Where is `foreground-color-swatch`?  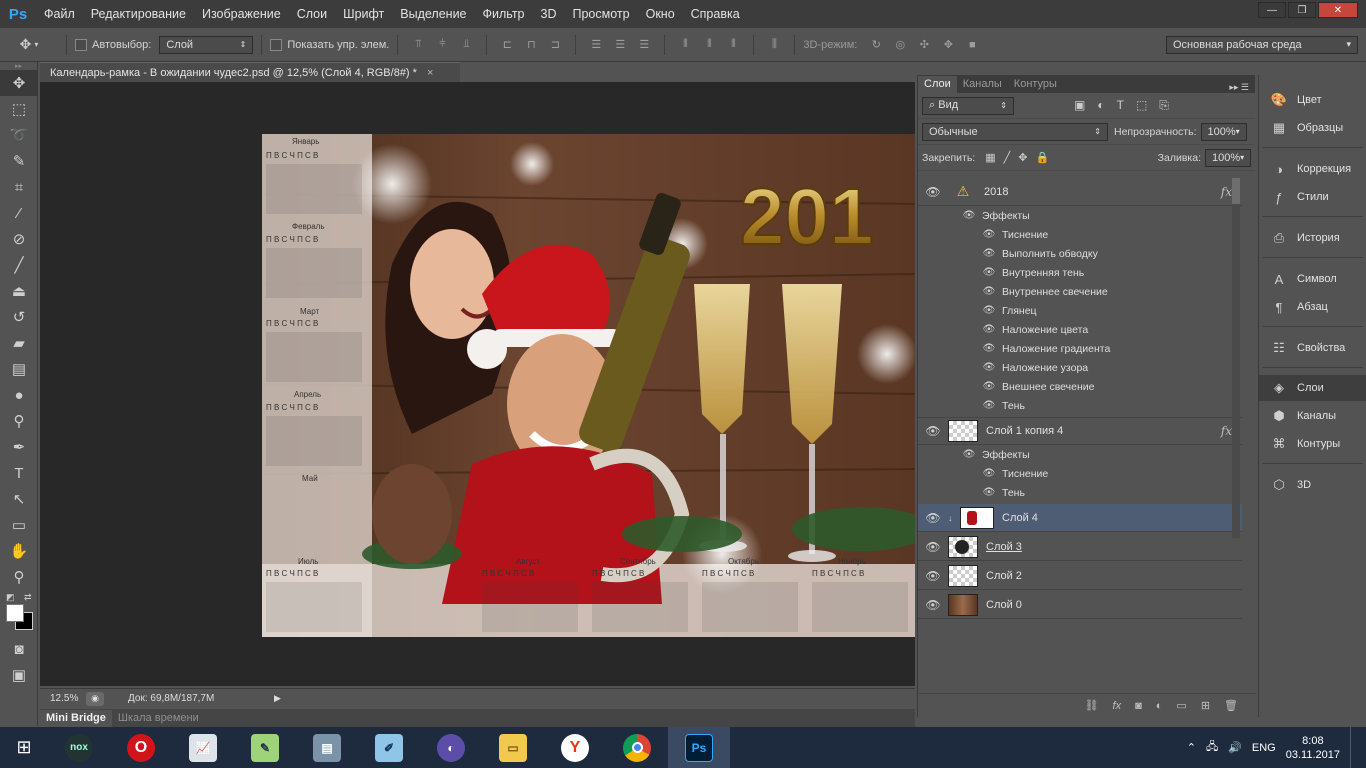 foreground-color-swatch is located at coordinates (15, 613).